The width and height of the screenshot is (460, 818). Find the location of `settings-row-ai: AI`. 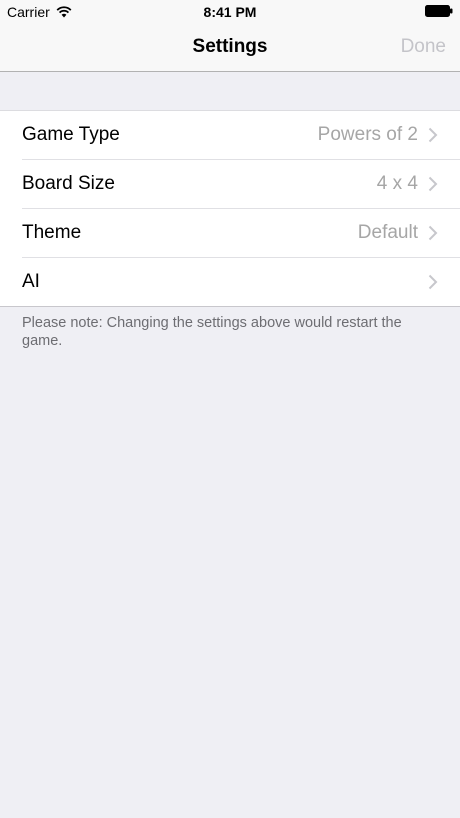

settings-row-ai: AI is located at coordinates (241, 282).